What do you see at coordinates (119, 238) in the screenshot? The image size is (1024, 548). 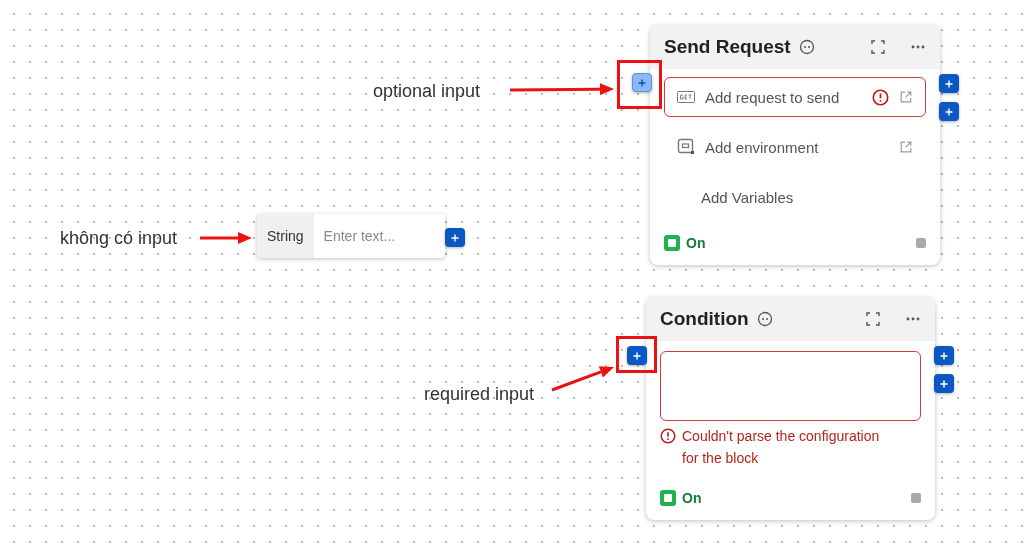 I see `annotation-label: không có input` at bounding box center [119, 238].